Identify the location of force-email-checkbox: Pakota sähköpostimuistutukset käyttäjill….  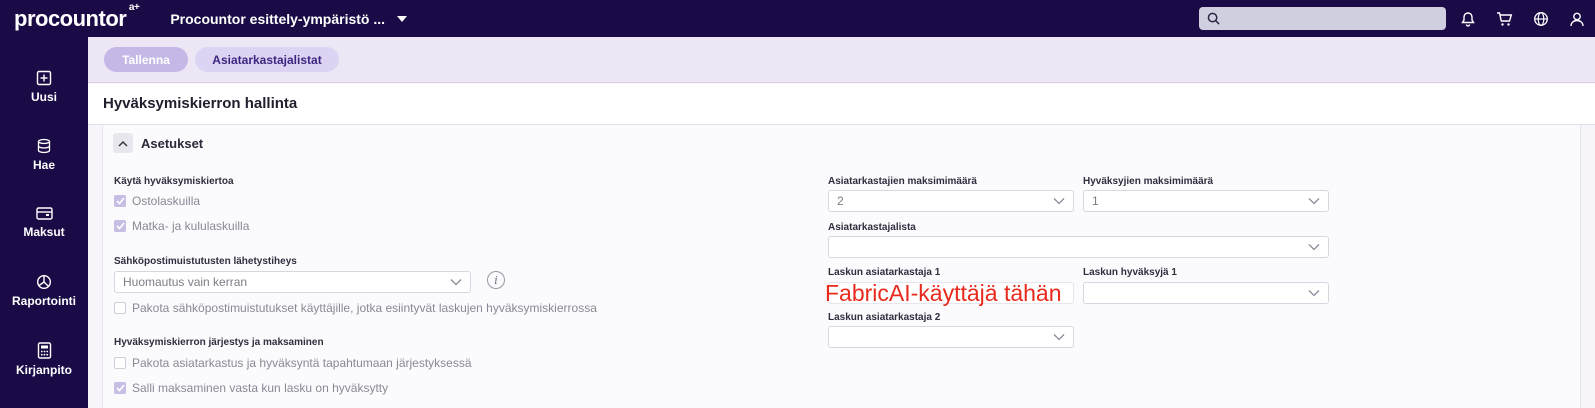
(355, 308).